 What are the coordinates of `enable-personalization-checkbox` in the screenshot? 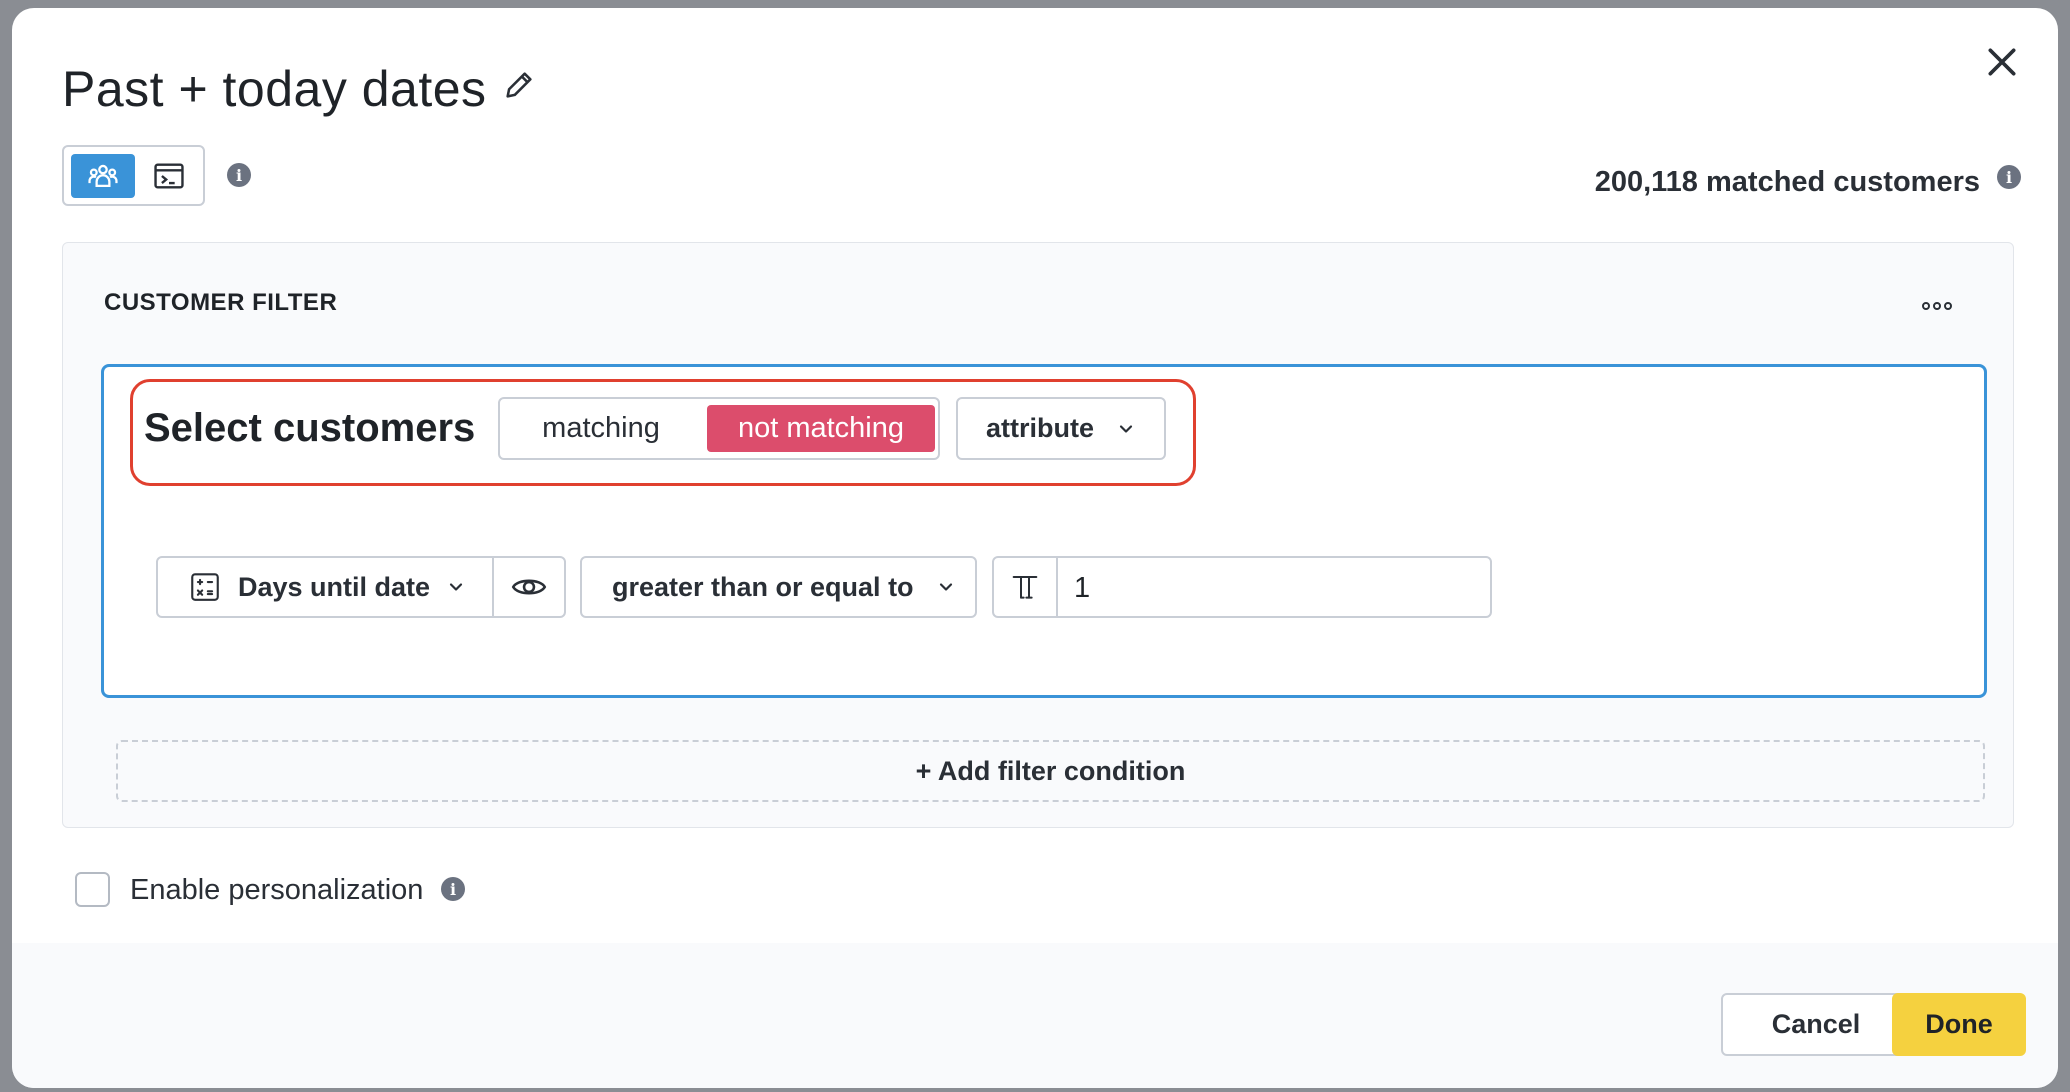 It's located at (92, 889).